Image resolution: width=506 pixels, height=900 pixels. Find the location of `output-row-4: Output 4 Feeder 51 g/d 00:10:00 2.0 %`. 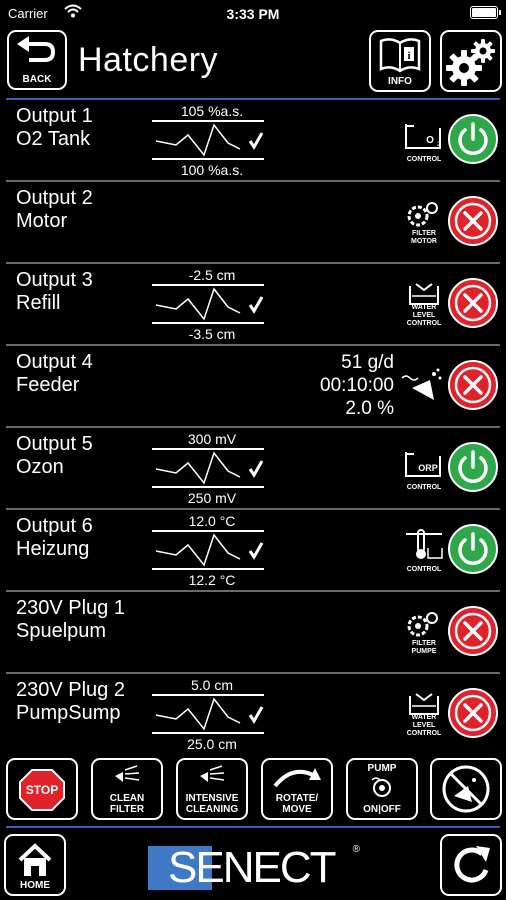

output-row-4: Output 4 Feeder 51 g/d 00:10:00 2.0 % is located at coordinates (253, 387).